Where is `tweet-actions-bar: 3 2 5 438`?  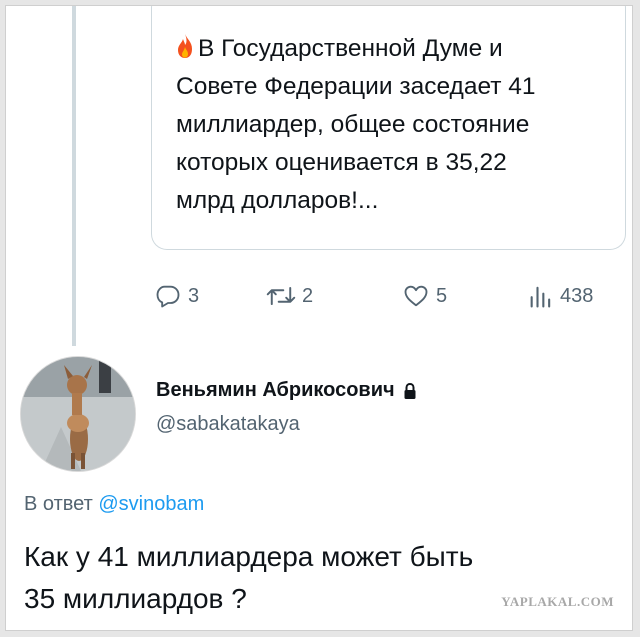 tweet-actions-bar: 3 2 5 438 is located at coordinates (389, 296).